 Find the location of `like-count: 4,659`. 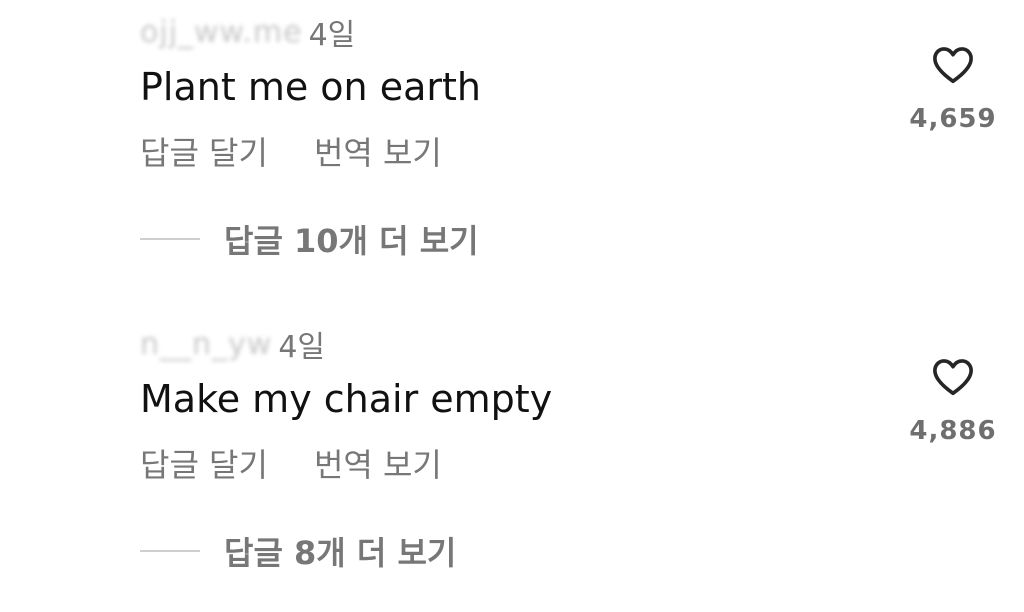

like-count: 4,659 is located at coordinates (953, 119).